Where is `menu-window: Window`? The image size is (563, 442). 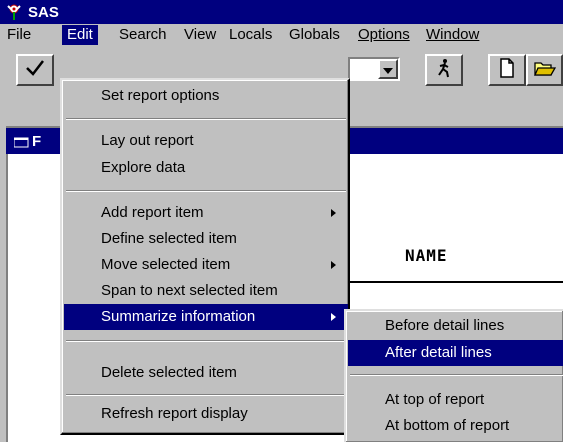 menu-window: Window is located at coordinates (452, 35).